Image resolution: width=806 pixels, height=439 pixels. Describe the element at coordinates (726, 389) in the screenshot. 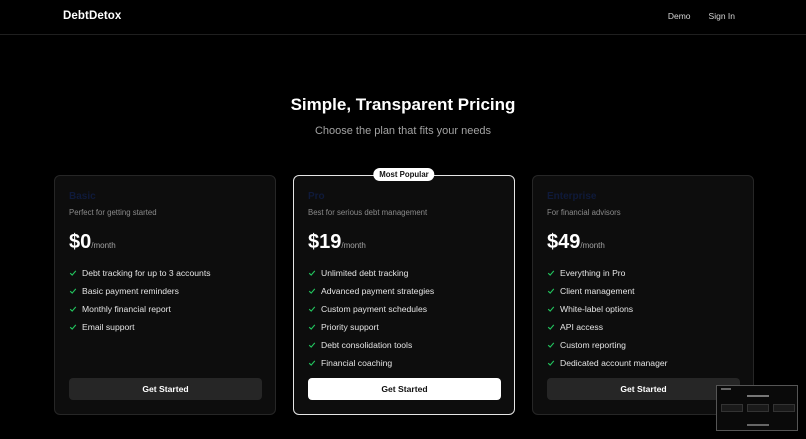

I see `thumb-brand` at that location.